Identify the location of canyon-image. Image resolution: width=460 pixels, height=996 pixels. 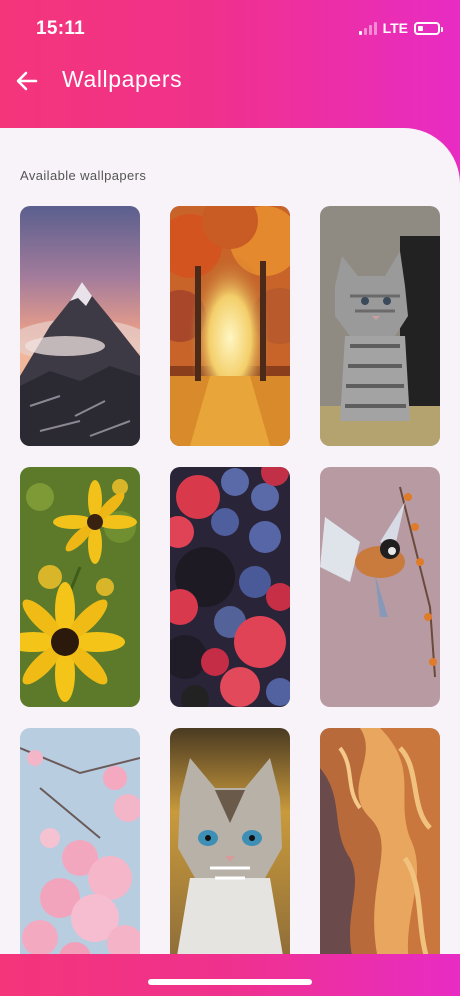
(380, 848).